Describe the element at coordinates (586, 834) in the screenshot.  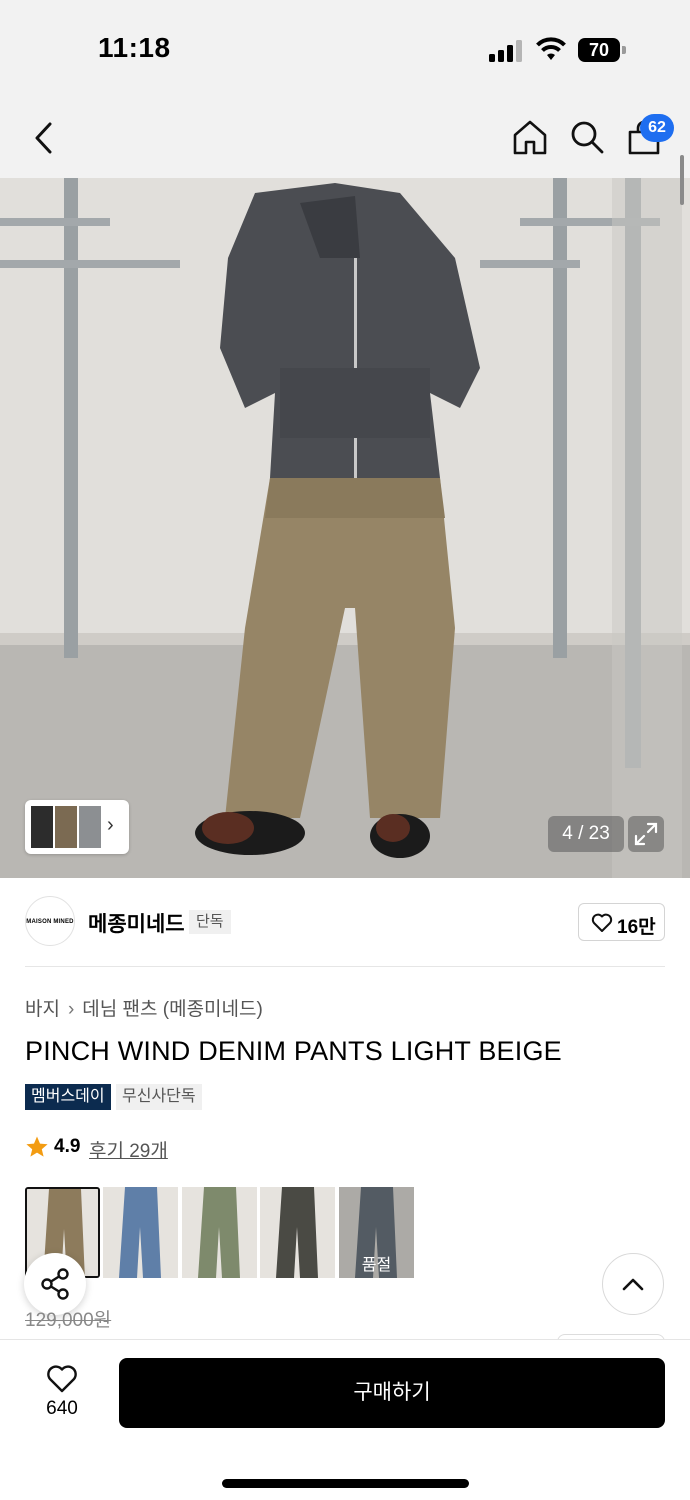
I see `image-counter: 4 / 23` at that location.